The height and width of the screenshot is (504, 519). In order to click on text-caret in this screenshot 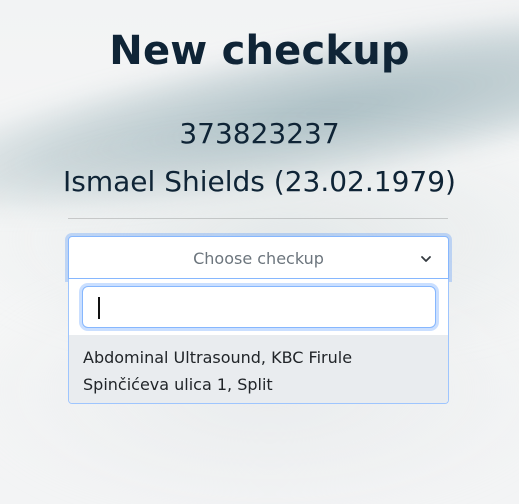, I will do `click(99, 308)`.